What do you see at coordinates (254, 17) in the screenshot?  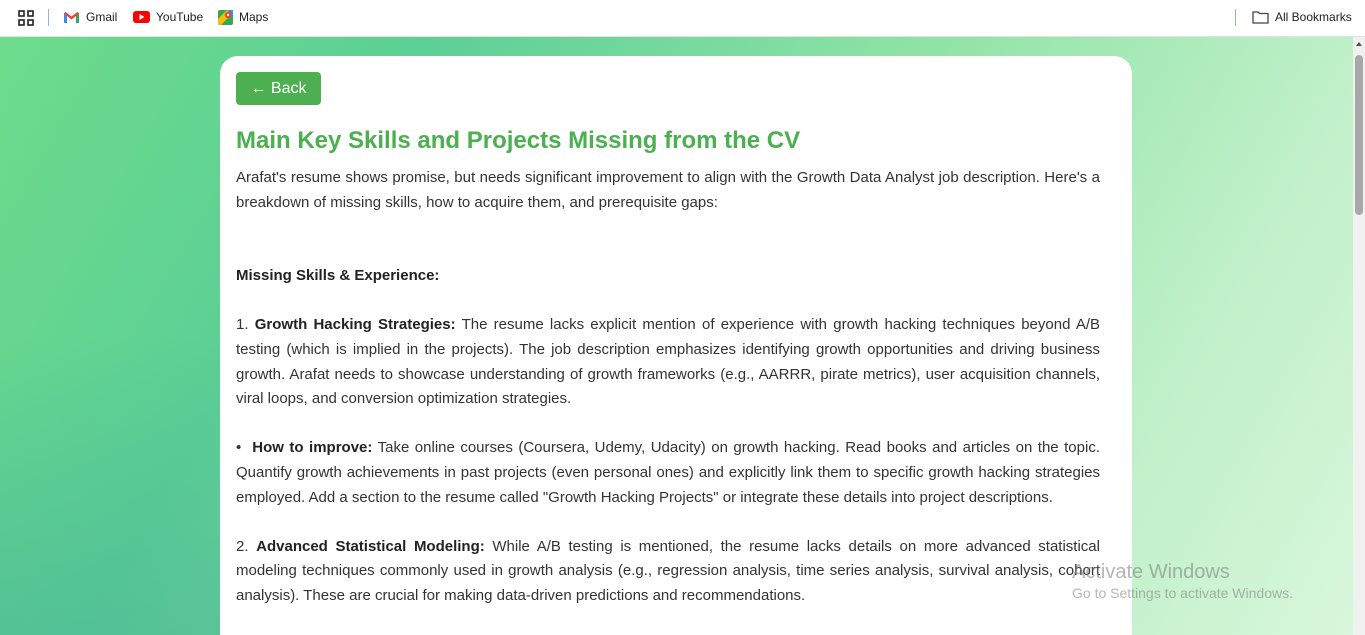 I see `bookmark-label: Maps` at bounding box center [254, 17].